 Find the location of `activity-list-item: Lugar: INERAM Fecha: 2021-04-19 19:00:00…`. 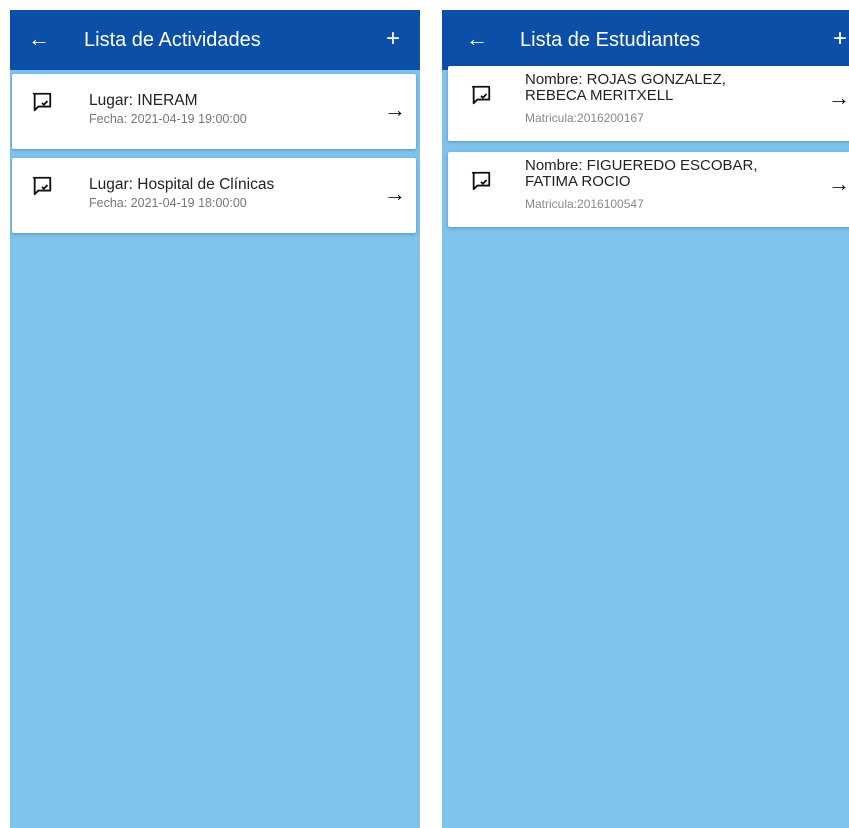

activity-list-item: Lugar: INERAM Fecha: 2021-04-19 19:00:00… is located at coordinates (214, 111).